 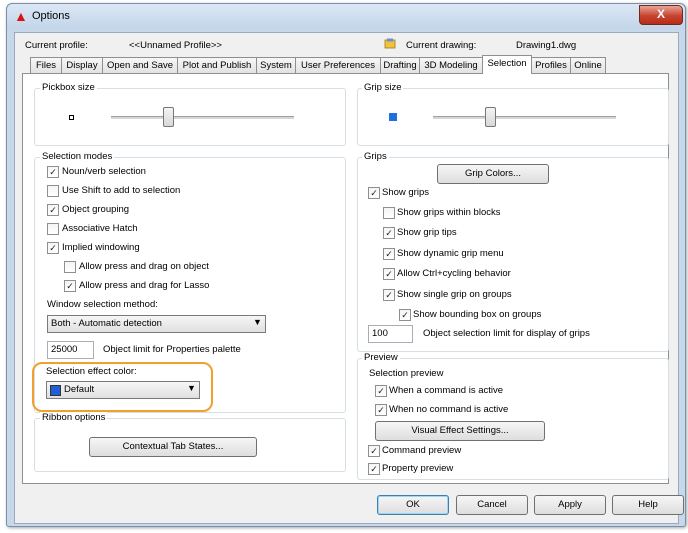 What do you see at coordinates (405, 192) in the screenshot?
I see `show-grips-label: Show grips` at bounding box center [405, 192].